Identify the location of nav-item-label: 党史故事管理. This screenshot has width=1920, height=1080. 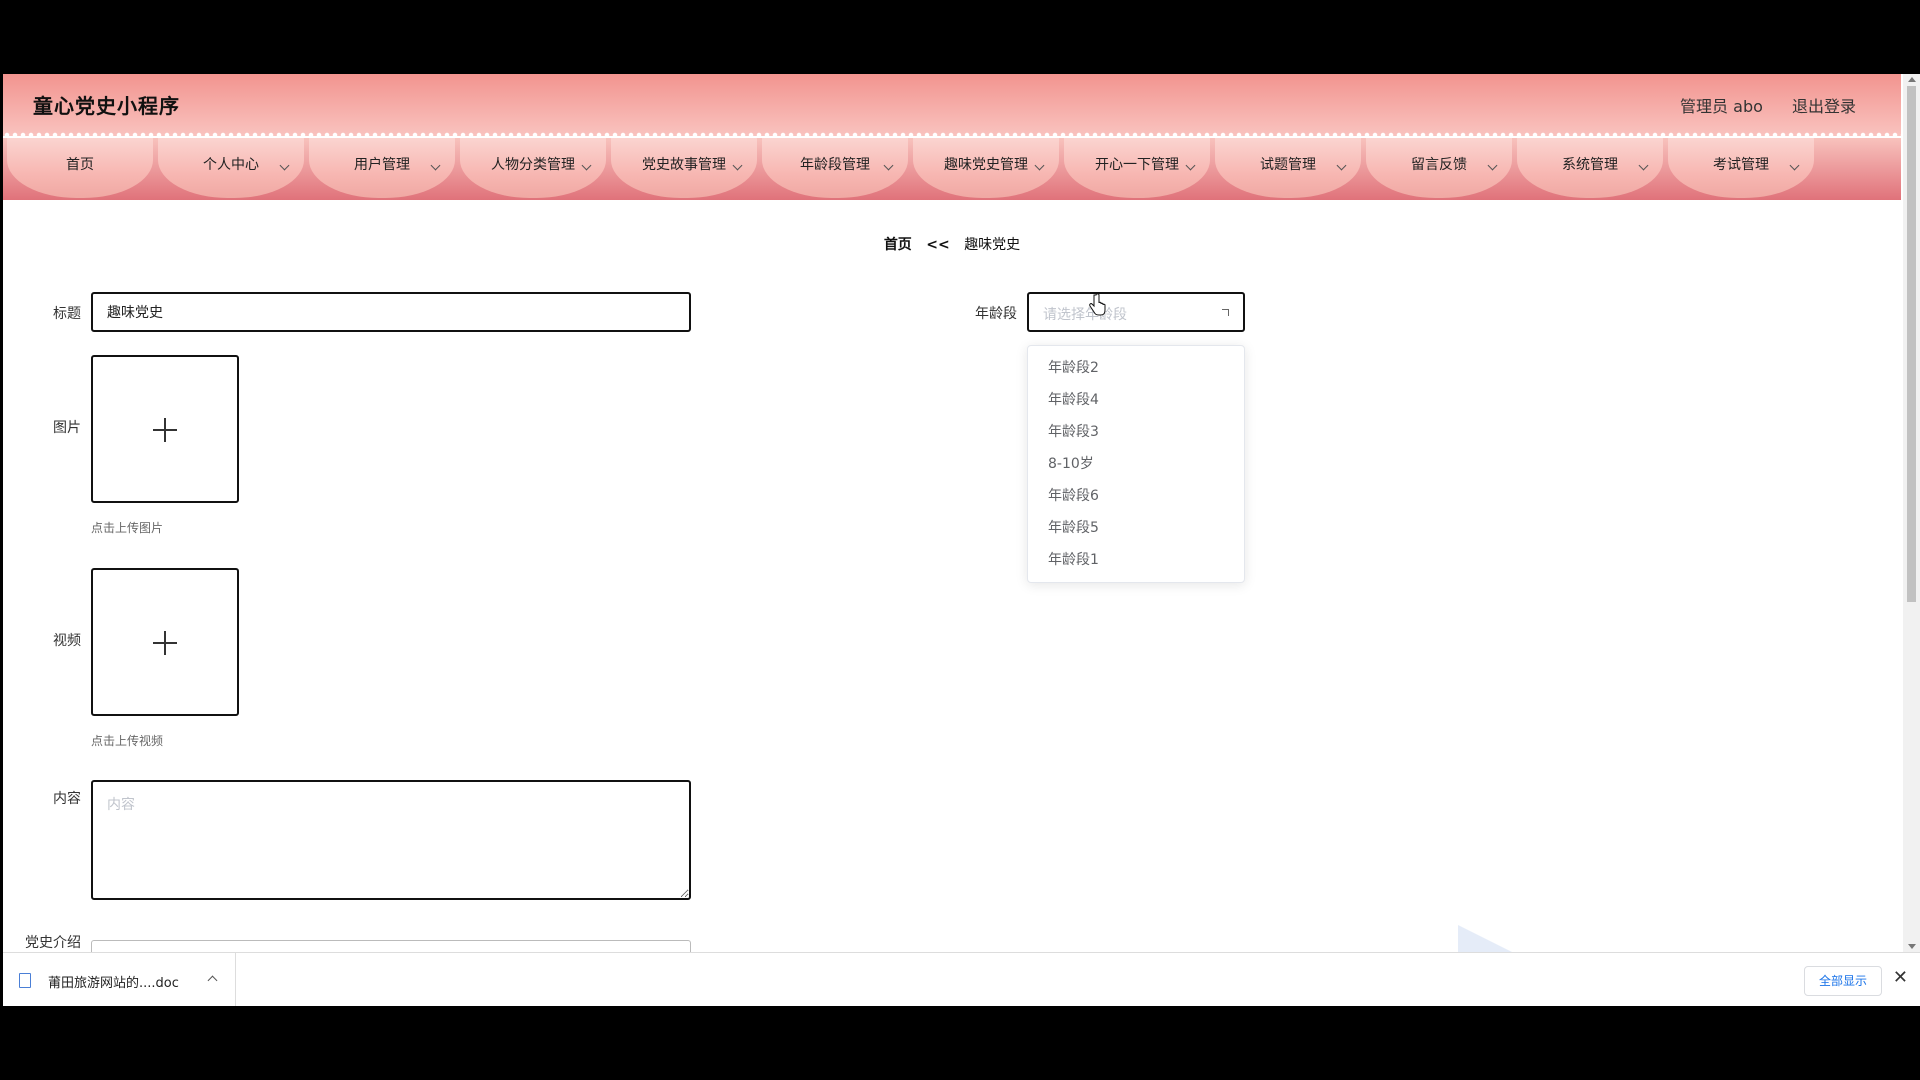
(684, 165).